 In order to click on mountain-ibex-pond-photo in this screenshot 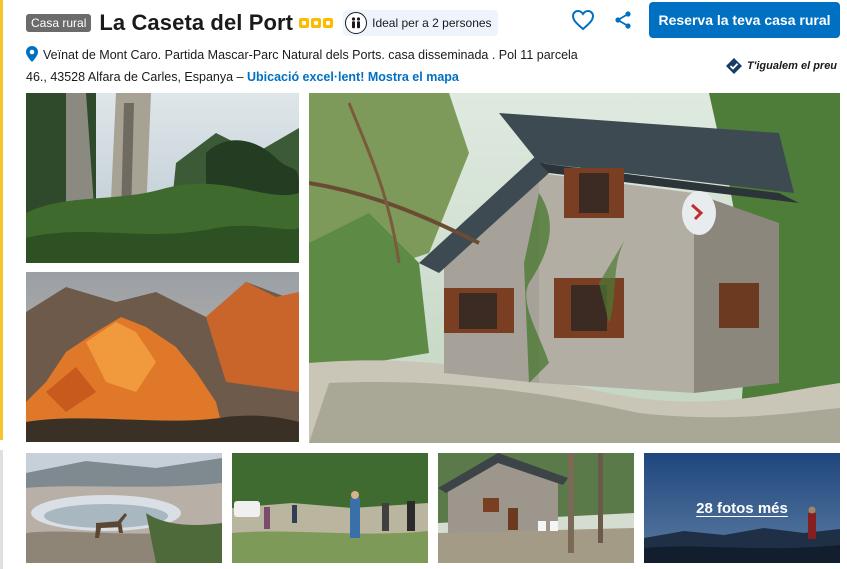, I will do `click(124, 508)`.